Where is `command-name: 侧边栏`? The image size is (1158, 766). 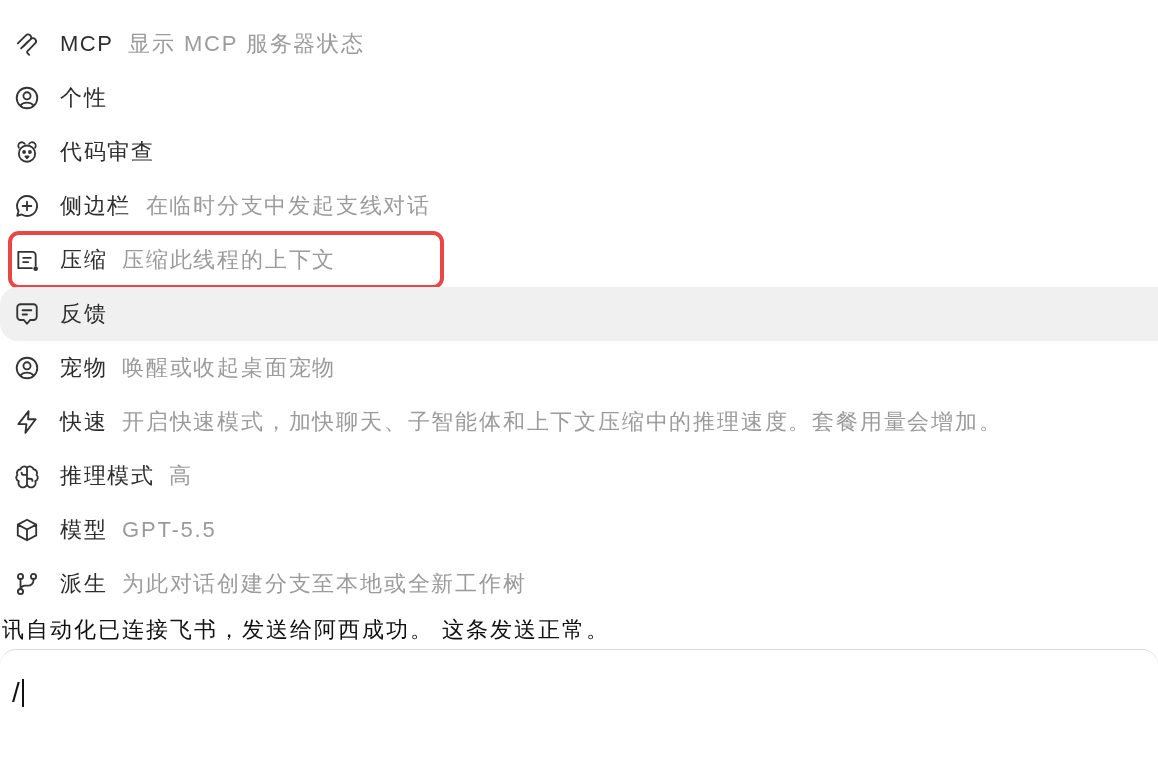
command-name: 侧边栏 is located at coordinates (95, 206).